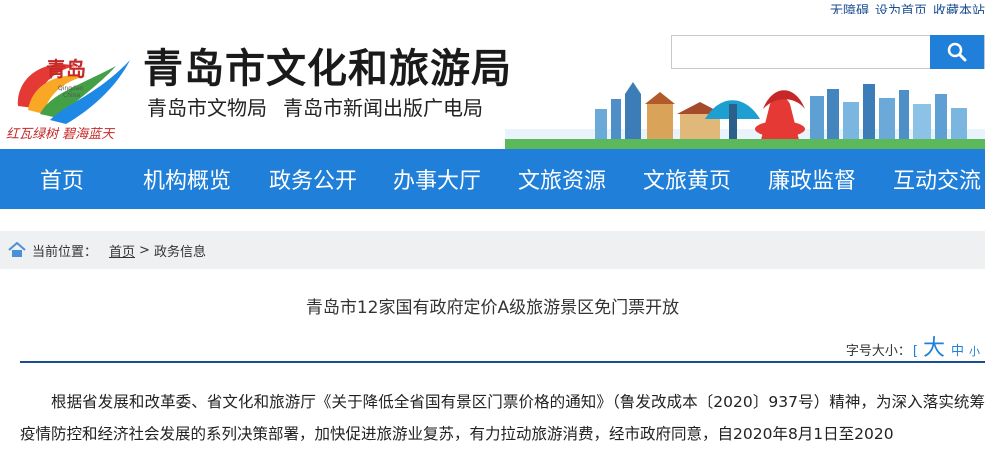  What do you see at coordinates (437, 179) in the screenshot?
I see `nav-item-service-hall: 办事大厅` at bounding box center [437, 179].